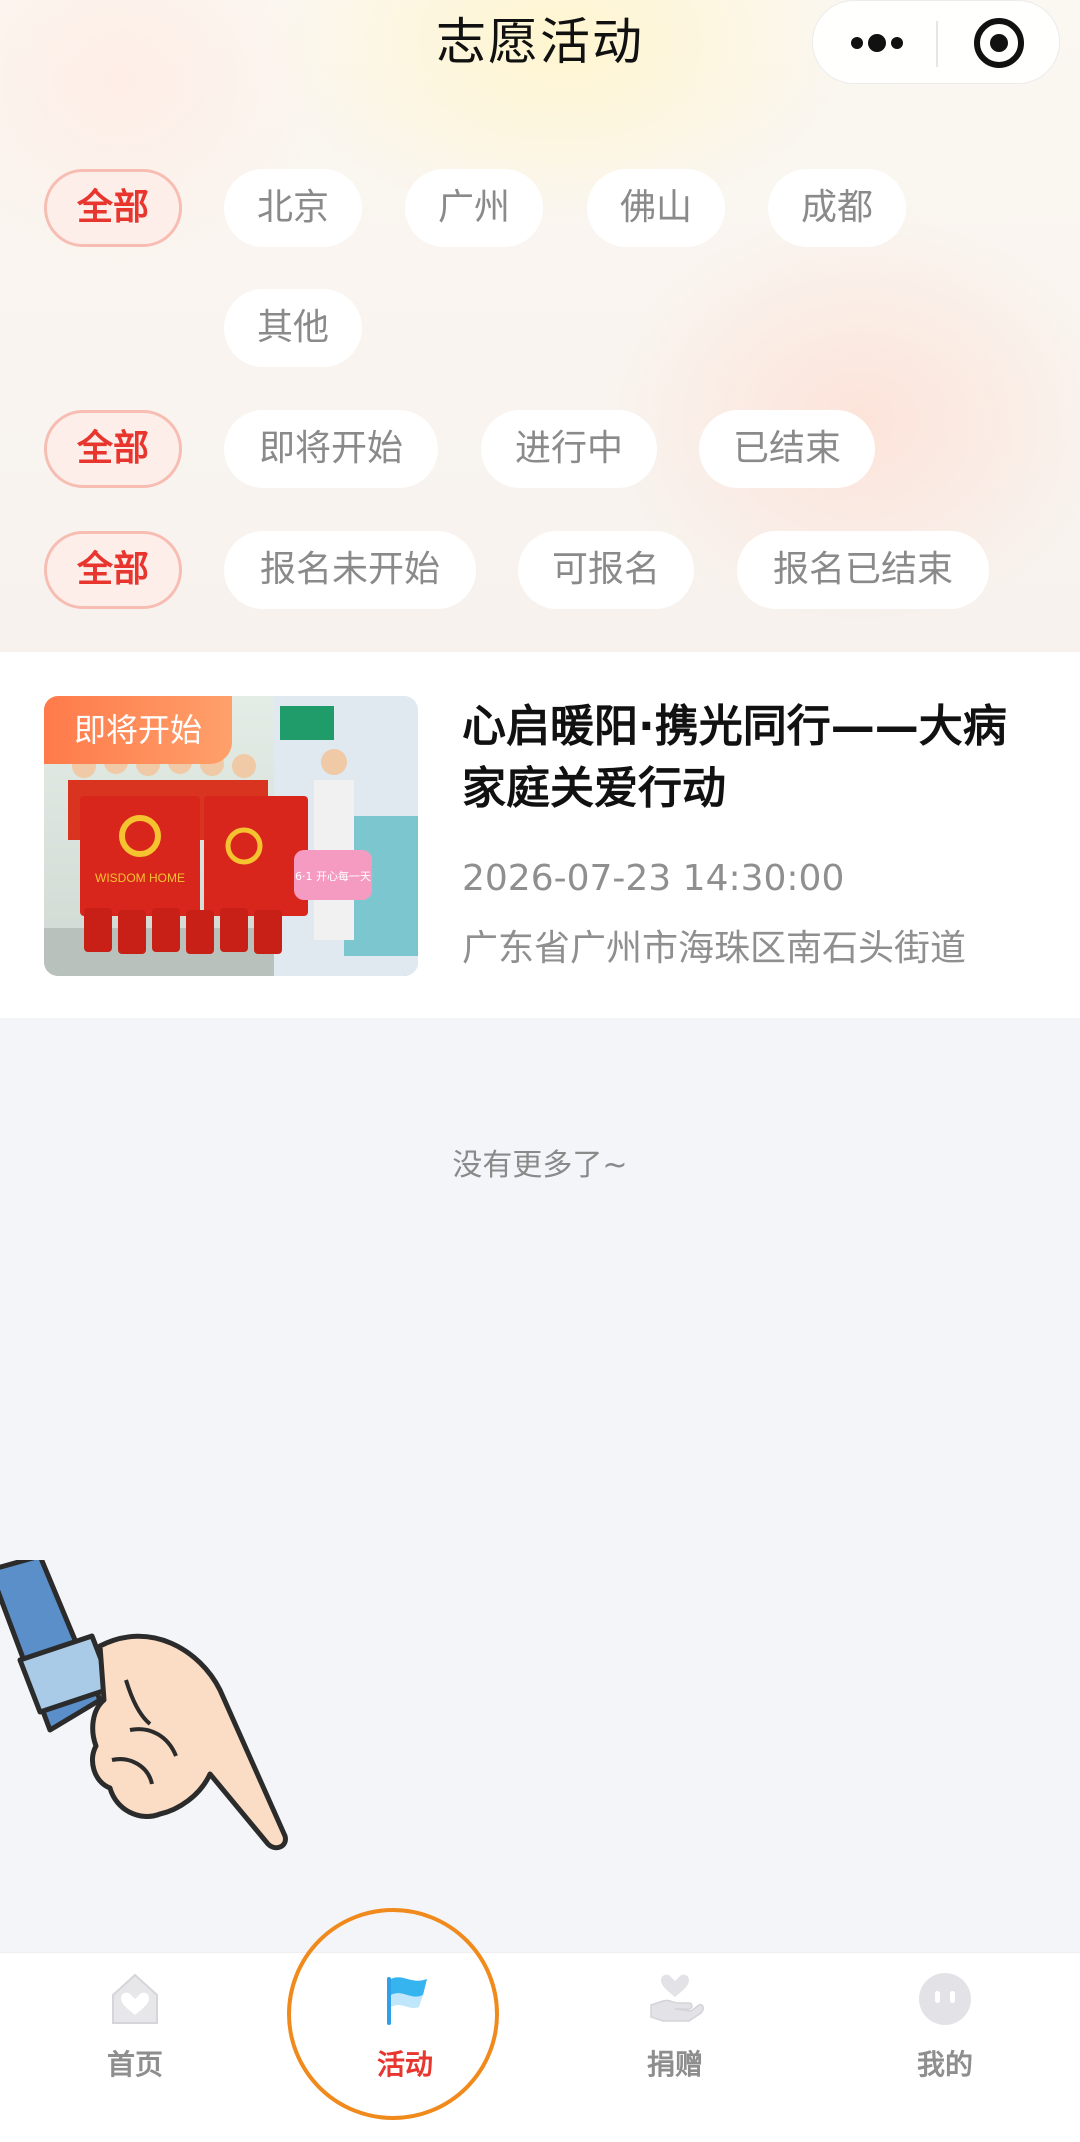 The height and width of the screenshot is (2142, 1080). Describe the element at coordinates (674, 2064) in the screenshot. I see `tab-donate-label: 捐赠` at that location.